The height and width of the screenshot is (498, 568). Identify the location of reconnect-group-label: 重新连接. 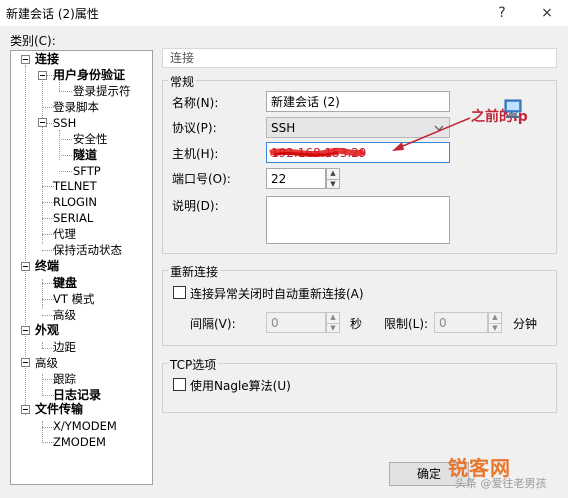
(194, 271).